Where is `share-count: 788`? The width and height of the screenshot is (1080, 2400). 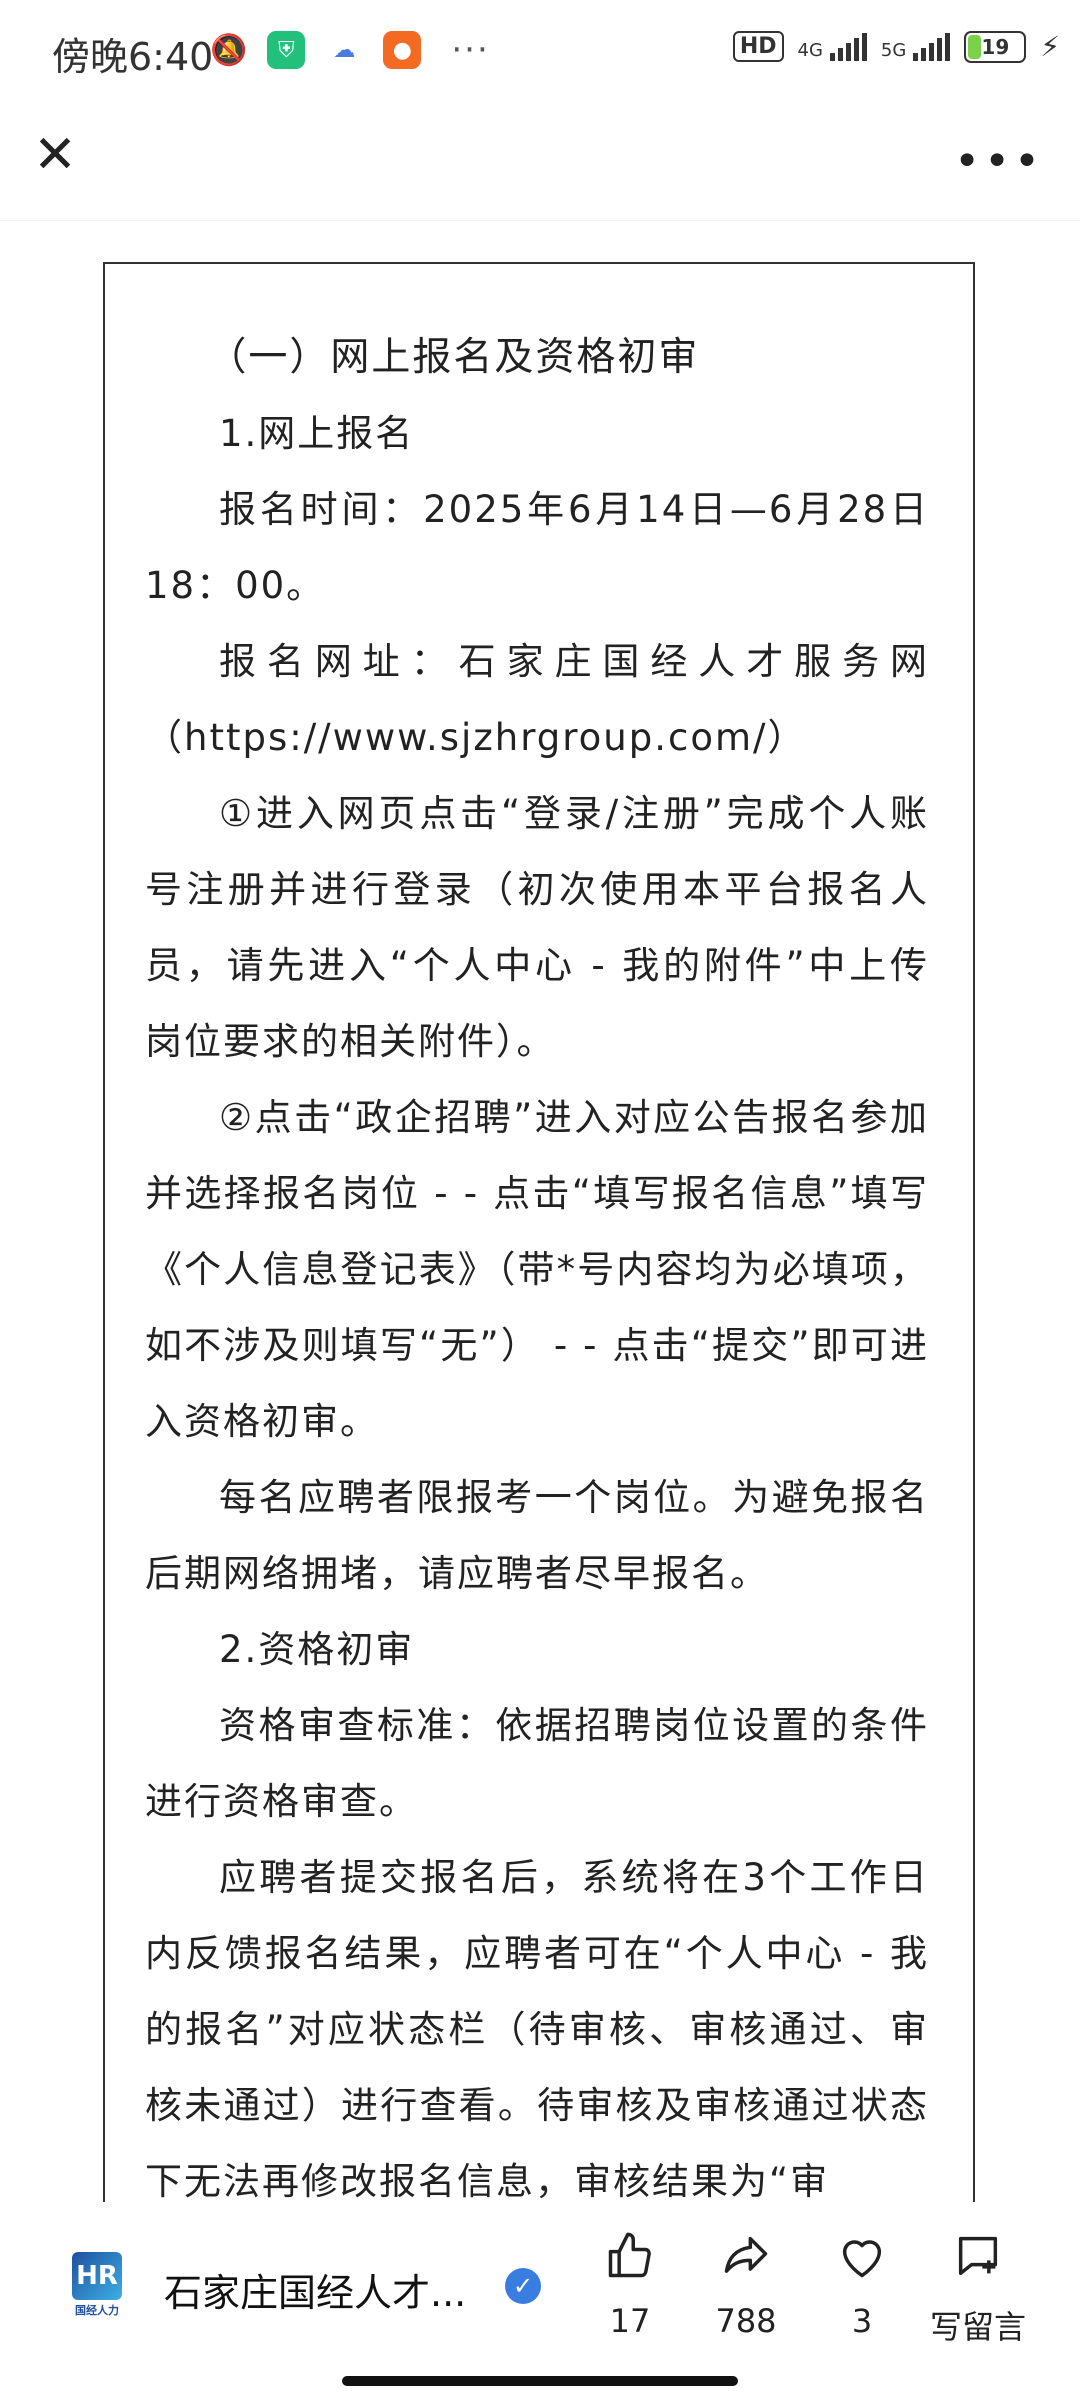
share-count: 788 is located at coordinates (746, 2321).